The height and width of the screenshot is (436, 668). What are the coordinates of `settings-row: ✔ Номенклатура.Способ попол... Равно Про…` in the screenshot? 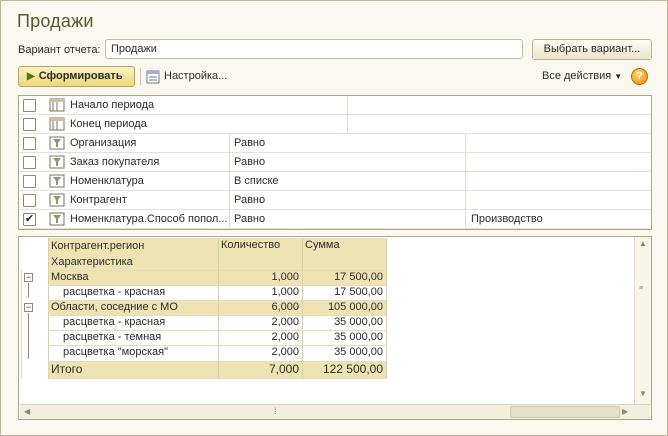 It's located at (335, 219).